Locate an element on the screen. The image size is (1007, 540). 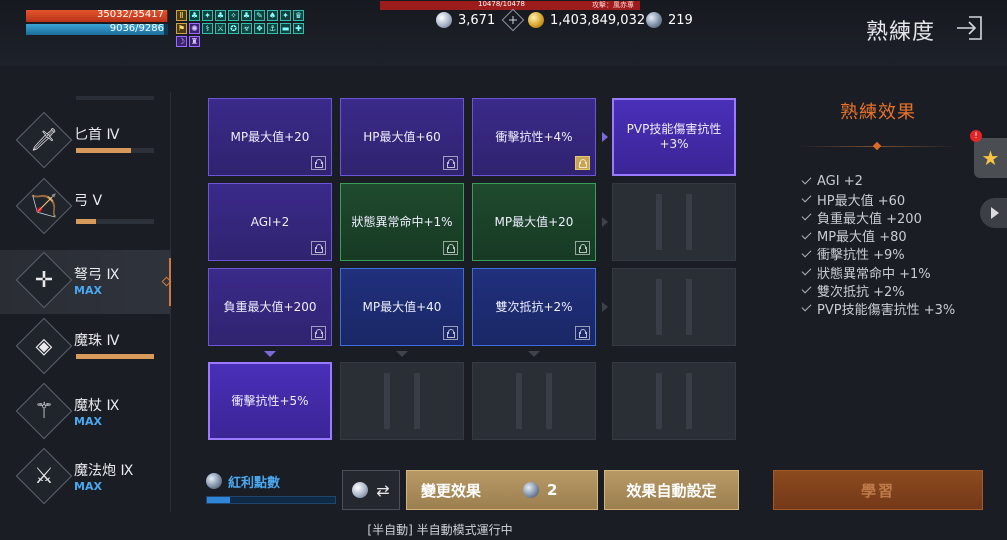
change-effect-button: 變更效果 2 is located at coordinates (502, 490).